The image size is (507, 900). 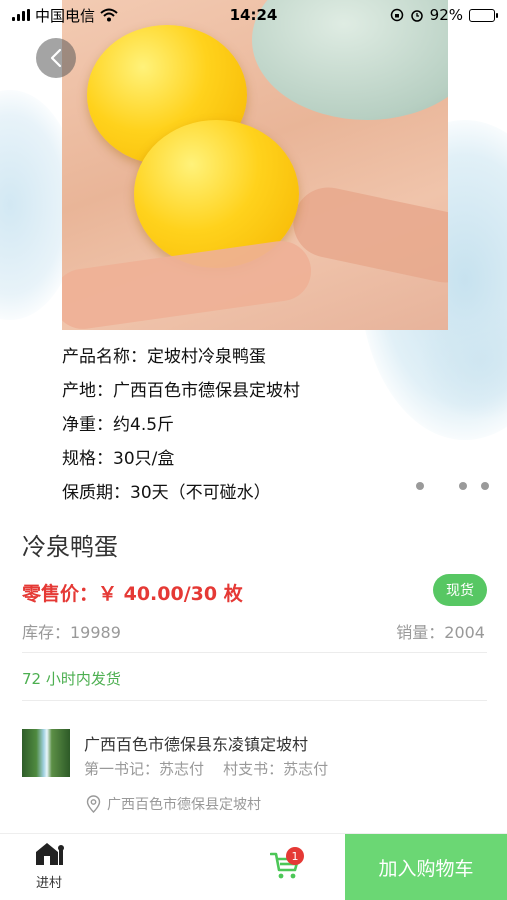 I want to click on signal-icon, so click(x=21, y=15).